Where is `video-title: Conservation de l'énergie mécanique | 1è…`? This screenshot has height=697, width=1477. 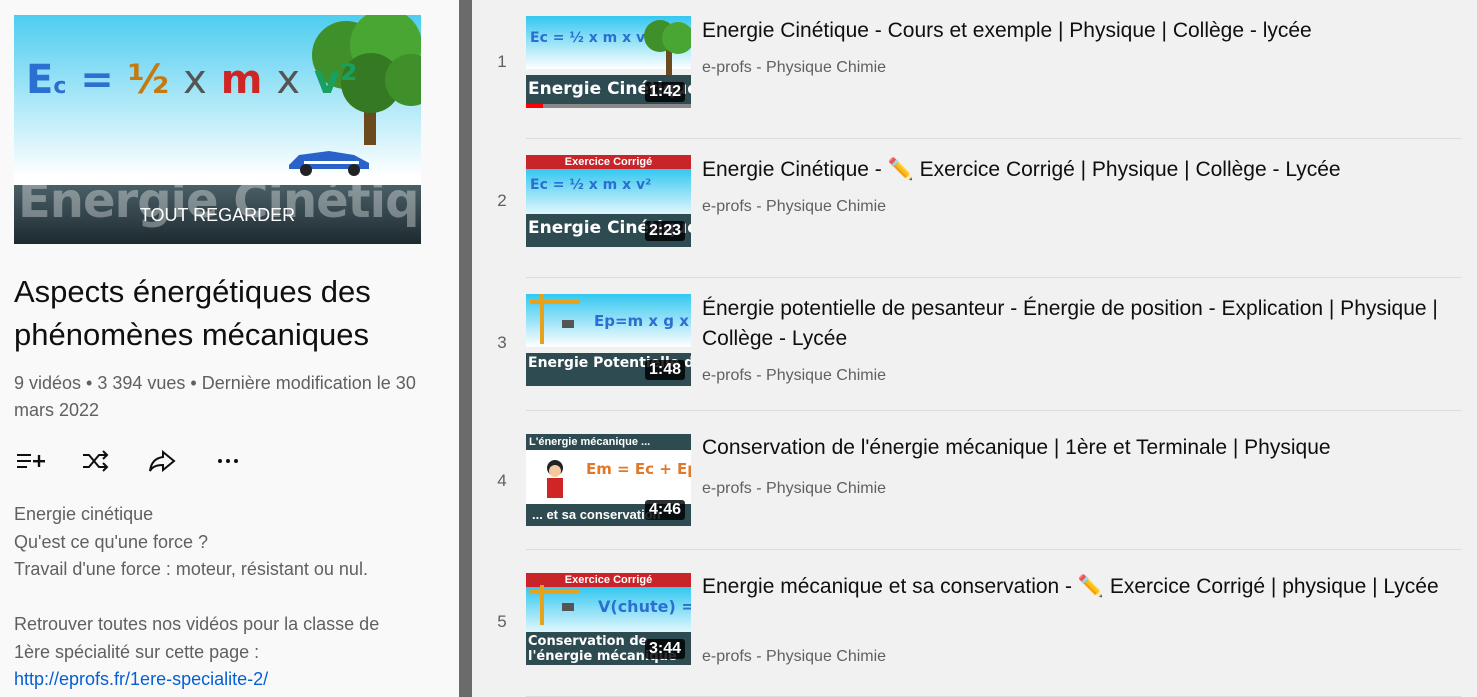 video-title: Conservation de l'énergie mécanique | 1è… is located at coordinates (1084, 448).